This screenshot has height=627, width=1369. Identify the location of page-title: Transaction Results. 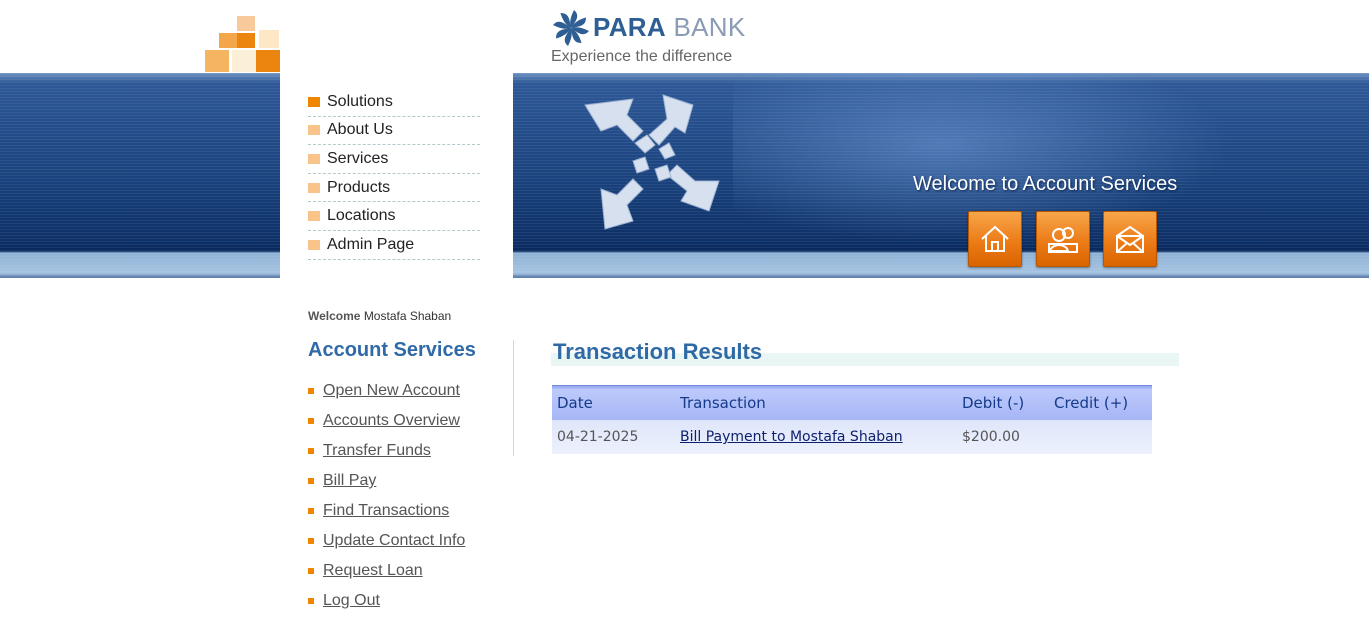
(658, 351).